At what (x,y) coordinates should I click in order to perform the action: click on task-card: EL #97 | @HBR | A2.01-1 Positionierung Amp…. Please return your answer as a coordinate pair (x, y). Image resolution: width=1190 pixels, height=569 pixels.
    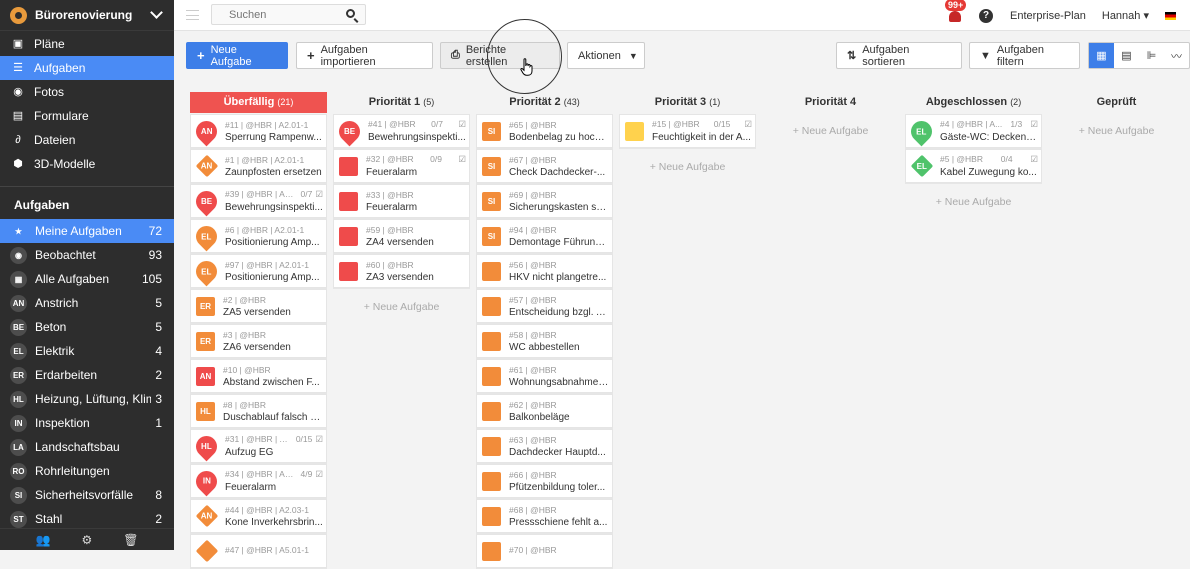
    Looking at the image, I should click on (258, 271).